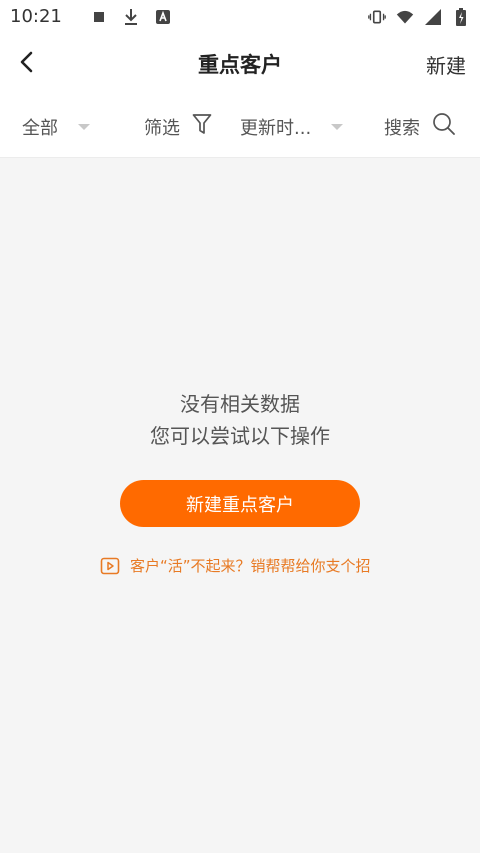  Describe the element at coordinates (377, 17) in the screenshot. I see `vibrate-icon` at that location.